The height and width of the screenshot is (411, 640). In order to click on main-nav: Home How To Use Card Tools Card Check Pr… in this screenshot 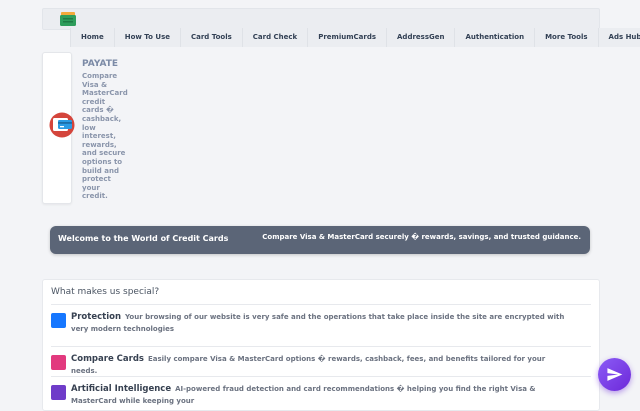, I will do `click(355, 37)`.